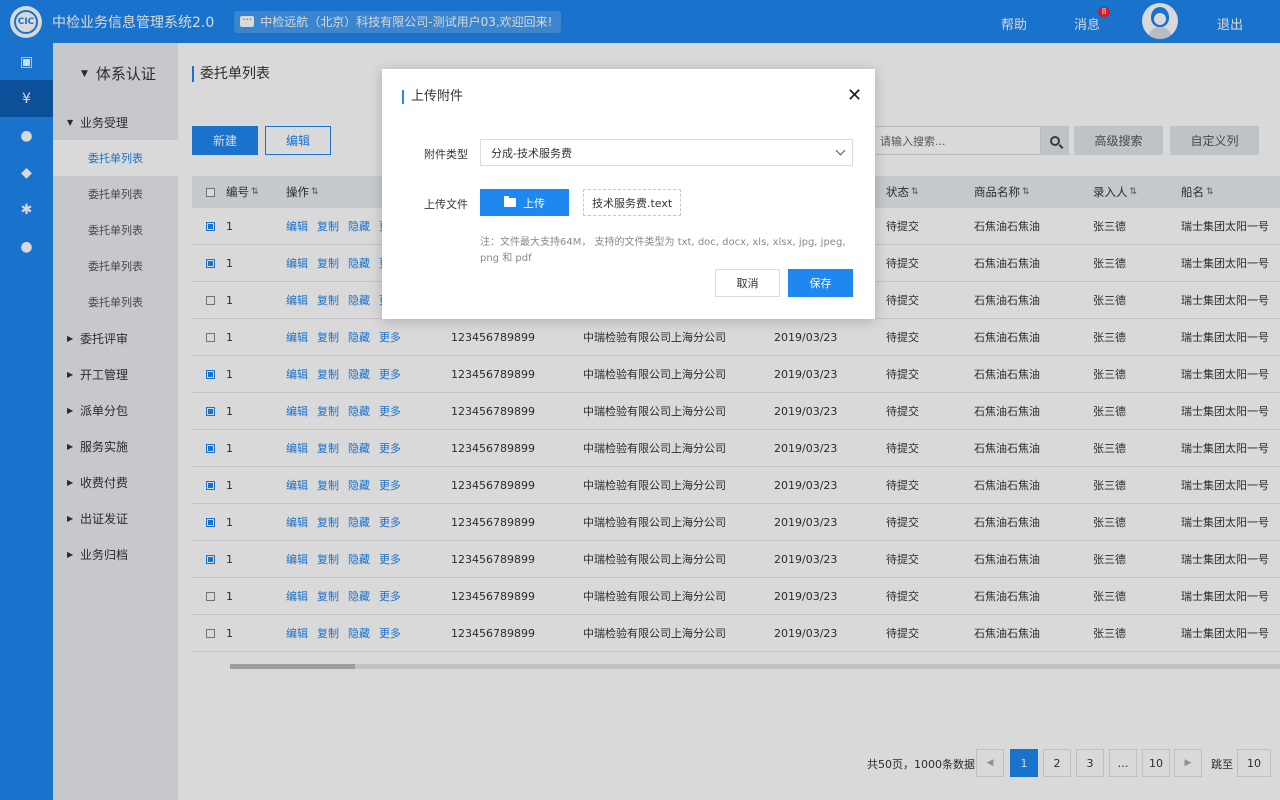  What do you see at coordinates (510, 201) in the screenshot?
I see `folder-upload-icon` at bounding box center [510, 201].